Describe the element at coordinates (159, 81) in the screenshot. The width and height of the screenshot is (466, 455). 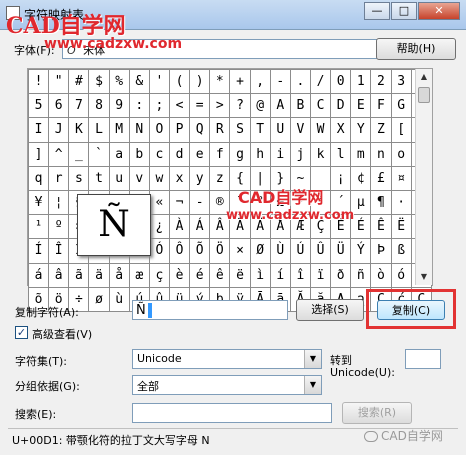
I see `character-cell: '` at that location.